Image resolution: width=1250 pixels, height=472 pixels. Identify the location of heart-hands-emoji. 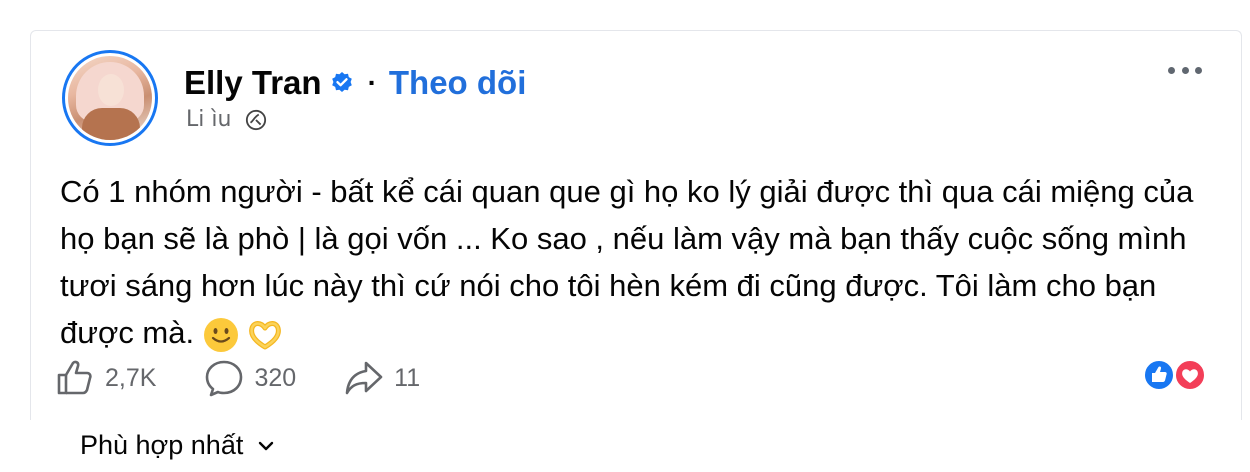
(265, 335).